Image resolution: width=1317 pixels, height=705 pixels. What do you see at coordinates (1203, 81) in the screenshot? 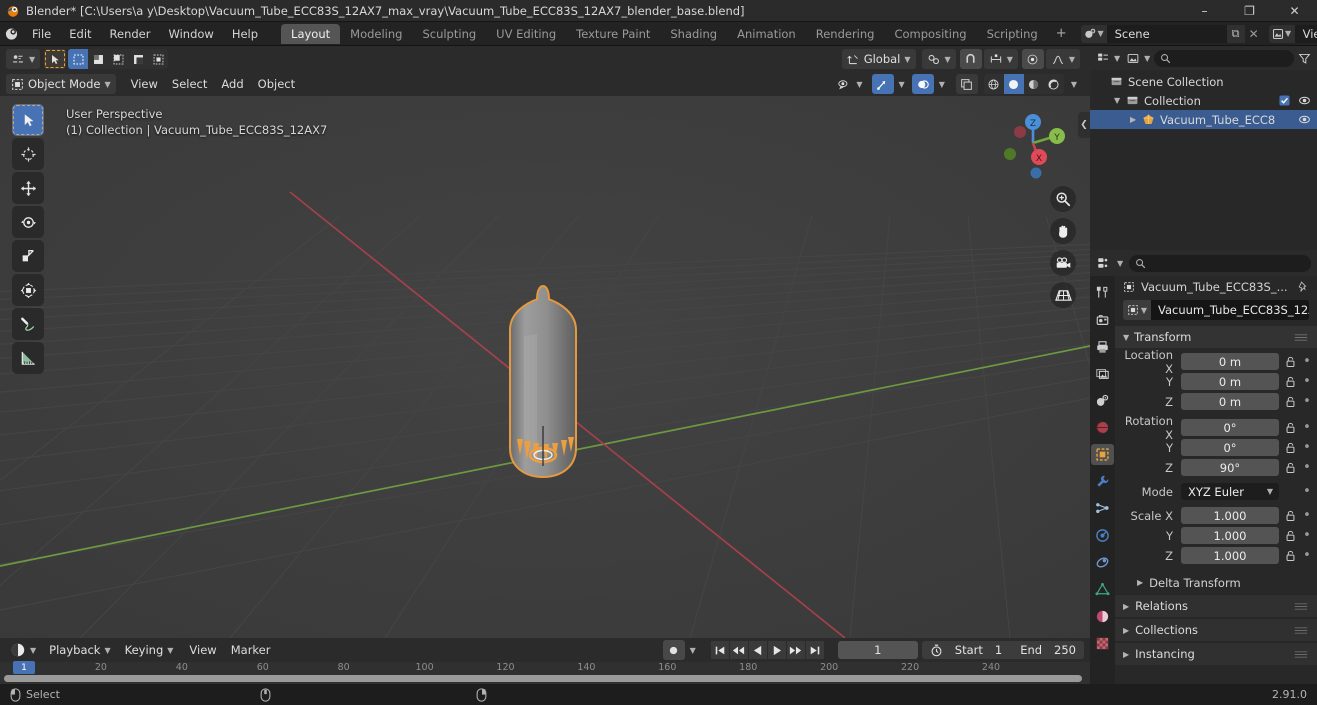
I see `outliner-row: Scene Collection` at bounding box center [1203, 81].